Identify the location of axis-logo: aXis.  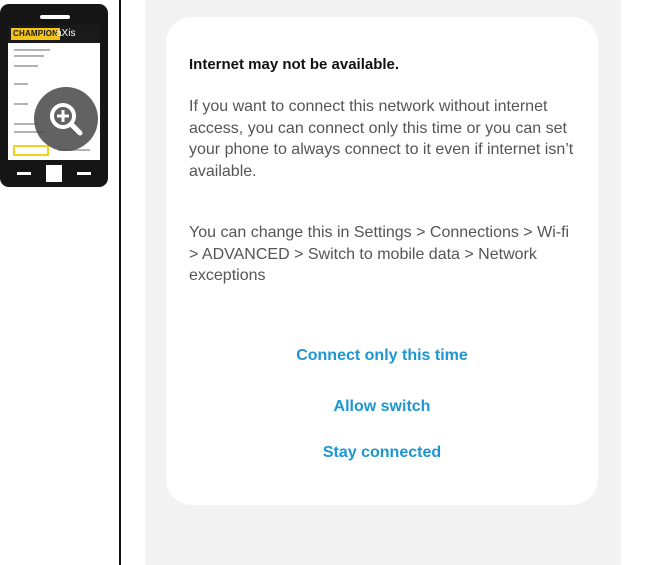
(66, 33).